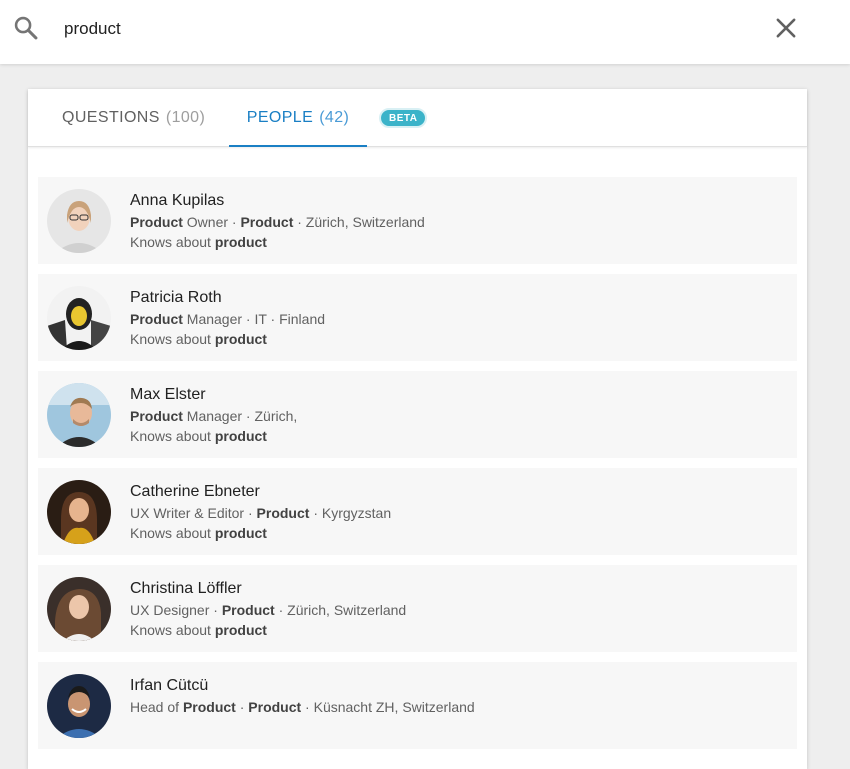  What do you see at coordinates (185, 117) in the screenshot?
I see `tab-questions-count: (100)` at bounding box center [185, 117].